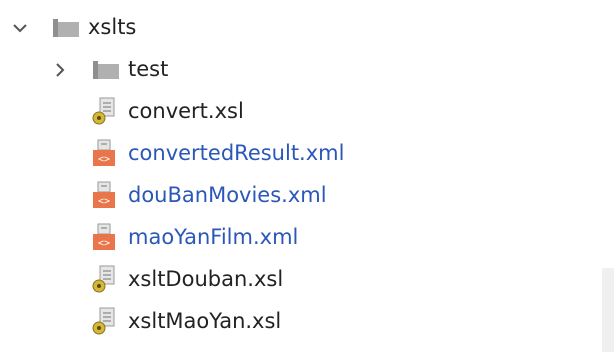  Describe the element at coordinates (112, 27) in the screenshot. I see `tree-item-label: xslts` at that location.